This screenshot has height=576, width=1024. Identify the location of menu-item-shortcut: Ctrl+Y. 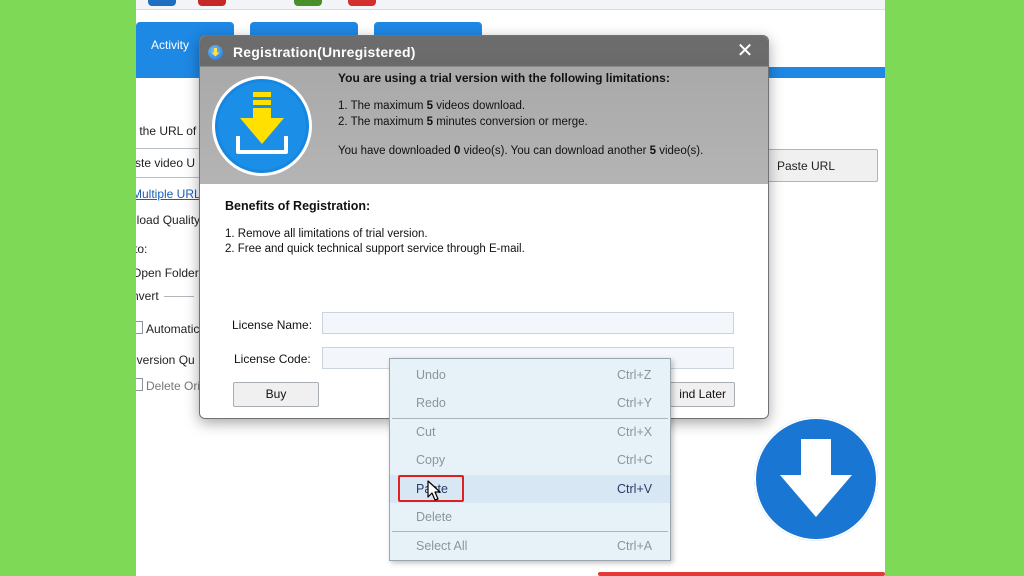
(635, 403).